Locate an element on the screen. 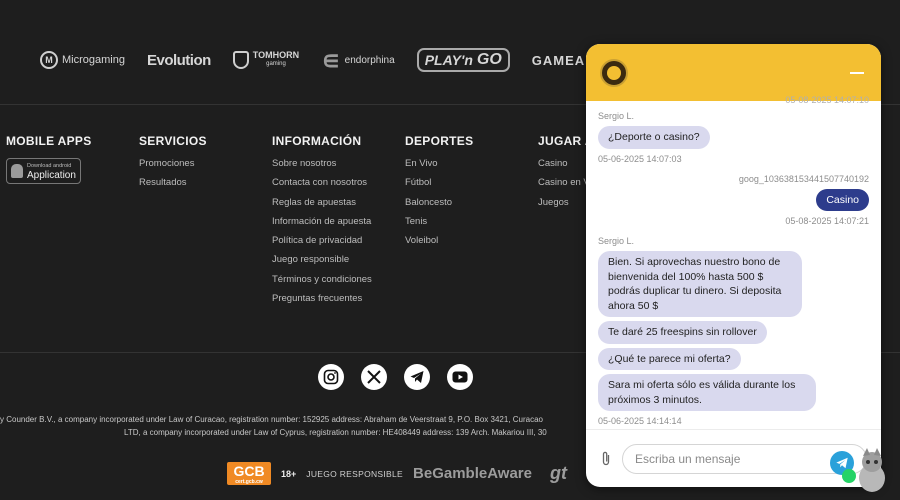  col-title: INFORMACIÓN is located at coordinates (317, 141).